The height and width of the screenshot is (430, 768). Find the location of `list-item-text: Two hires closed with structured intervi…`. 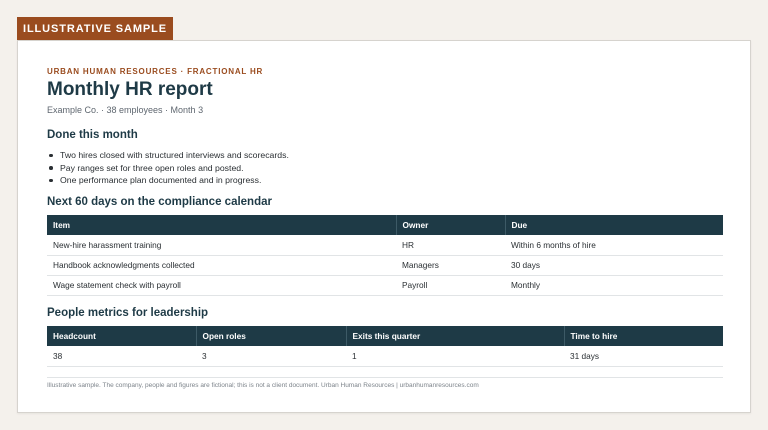

list-item-text: Two hires closed with structured intervi… is located at coordinates (174, 155).